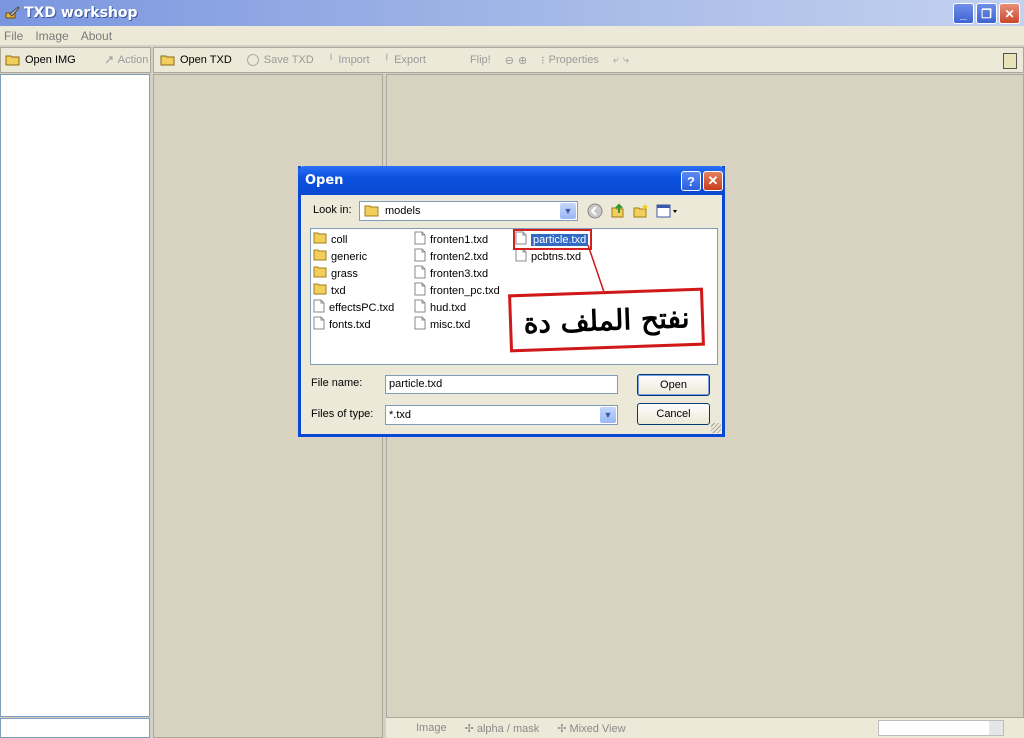  What do you see at coordinates (13, 36) in the screenshot?
I see `menu-file: File` at bounding box center [13, 36].